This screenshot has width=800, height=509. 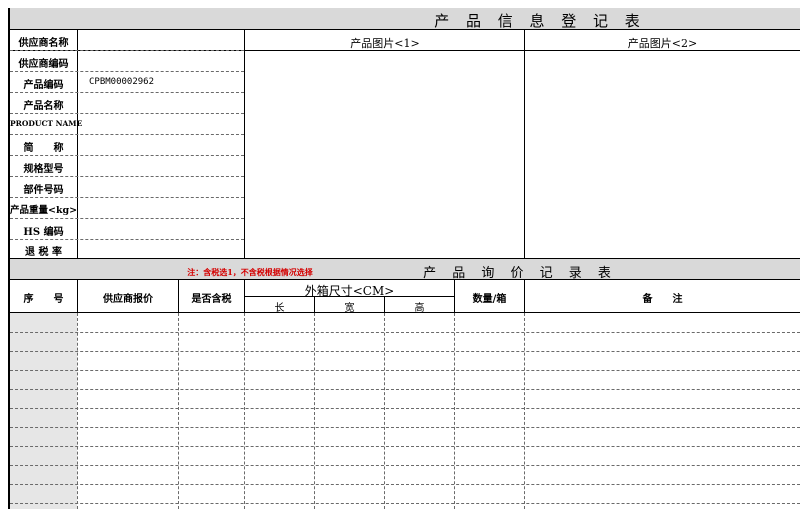 I want to click on field-label: 产品重量<kg>, so click(x=44, y=210).